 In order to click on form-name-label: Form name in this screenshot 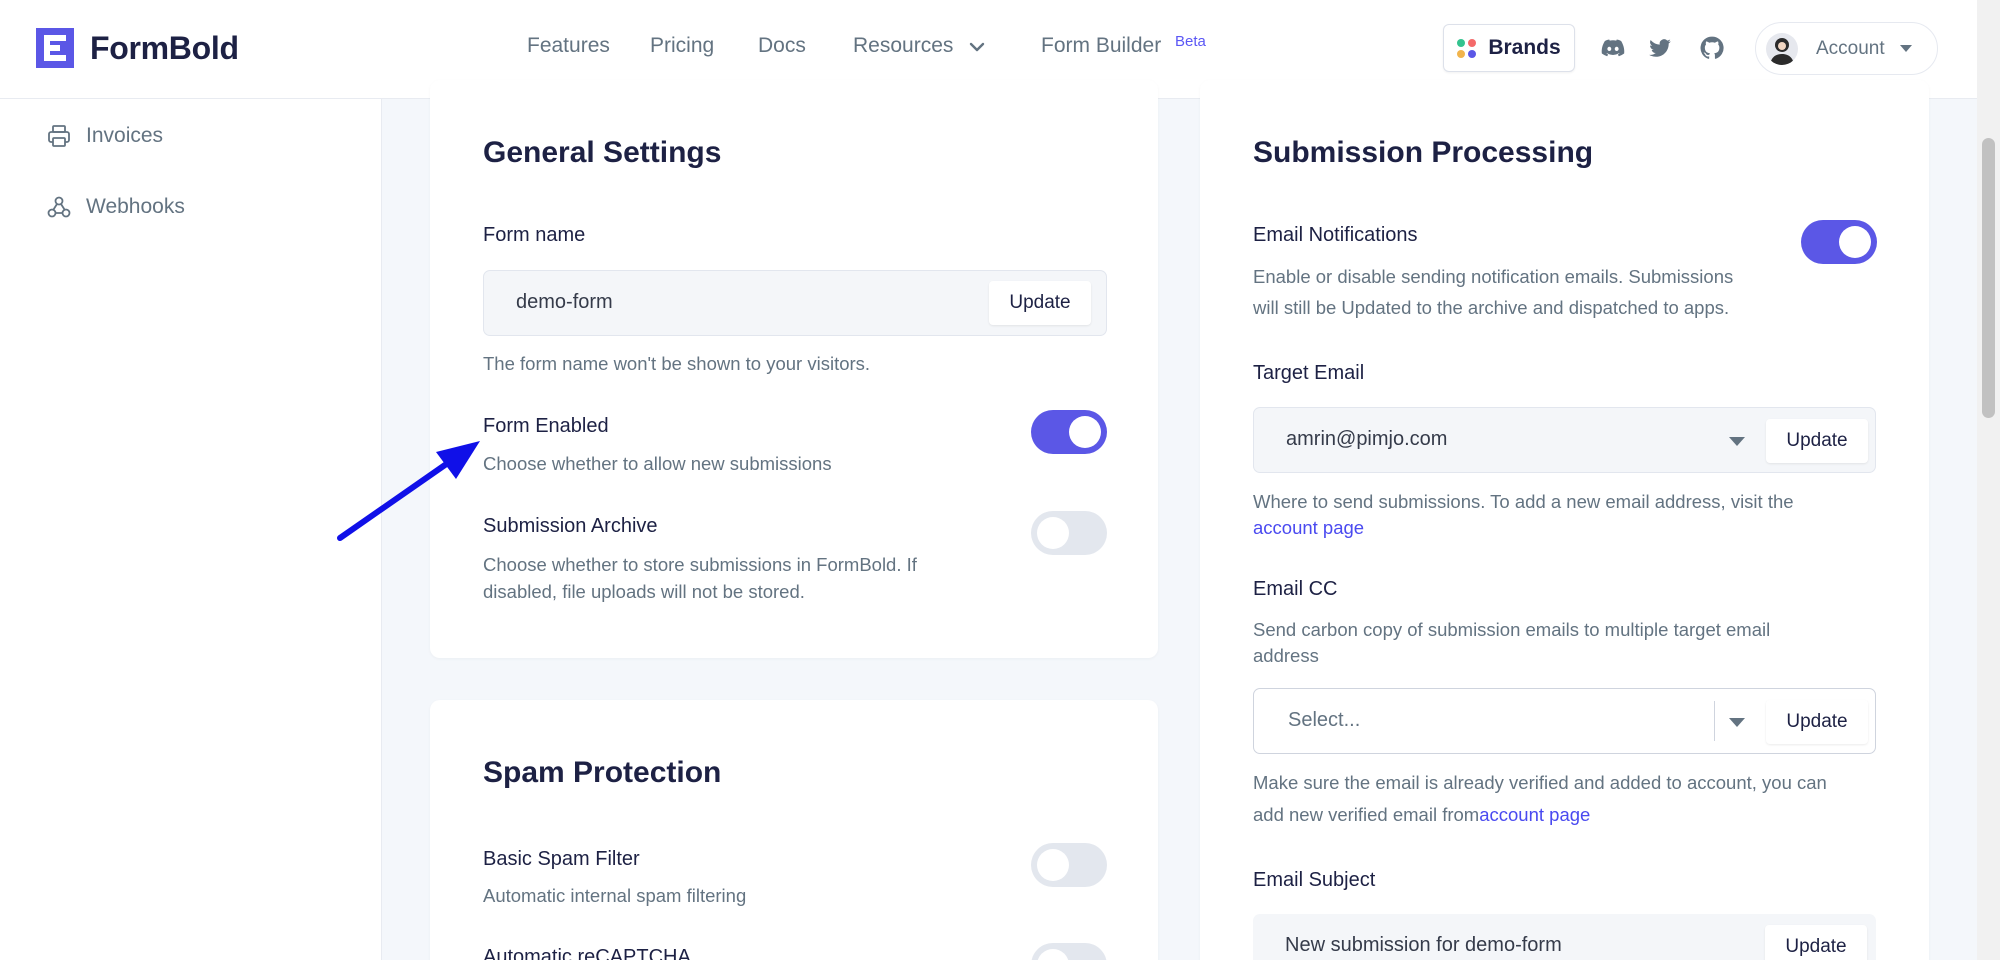, I will do `click(534, 235)`.